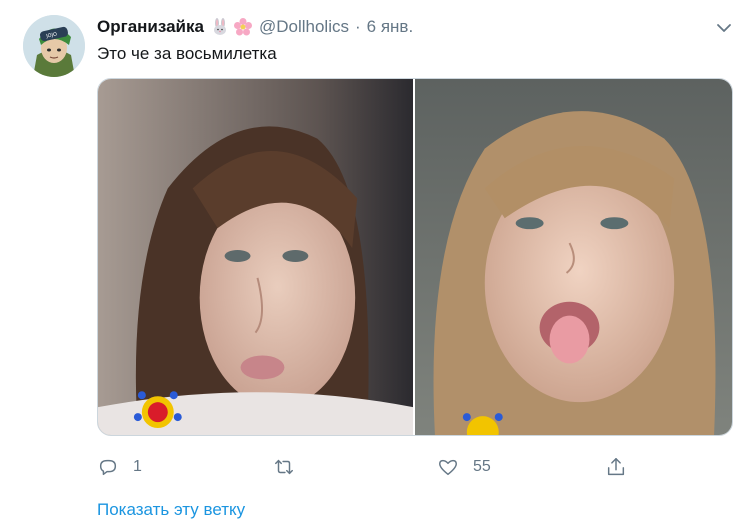  Describe the element at coordinates (220, 27) in the screenshot. I see `rabbit-emoji-icon` at that location.